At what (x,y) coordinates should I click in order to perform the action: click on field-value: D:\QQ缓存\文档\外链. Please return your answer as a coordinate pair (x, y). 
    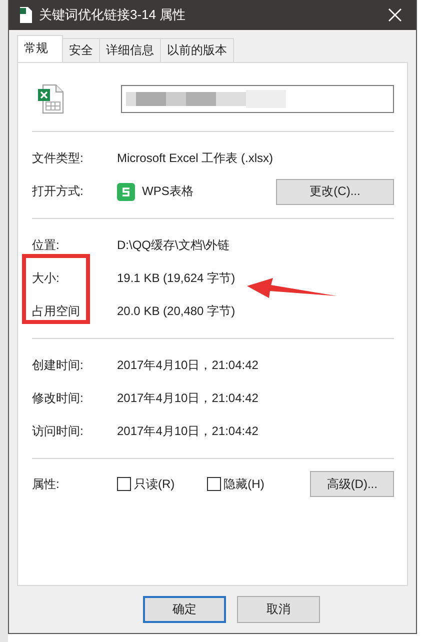
    Looking at the image, I should click on (174, 245).